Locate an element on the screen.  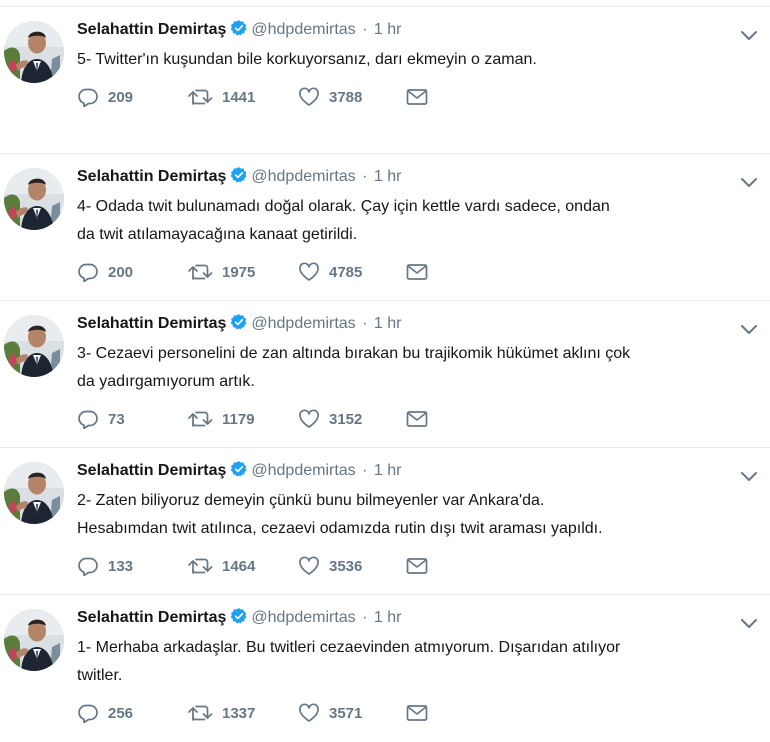
reply-button: 256 is located at coordinates (132, 713).